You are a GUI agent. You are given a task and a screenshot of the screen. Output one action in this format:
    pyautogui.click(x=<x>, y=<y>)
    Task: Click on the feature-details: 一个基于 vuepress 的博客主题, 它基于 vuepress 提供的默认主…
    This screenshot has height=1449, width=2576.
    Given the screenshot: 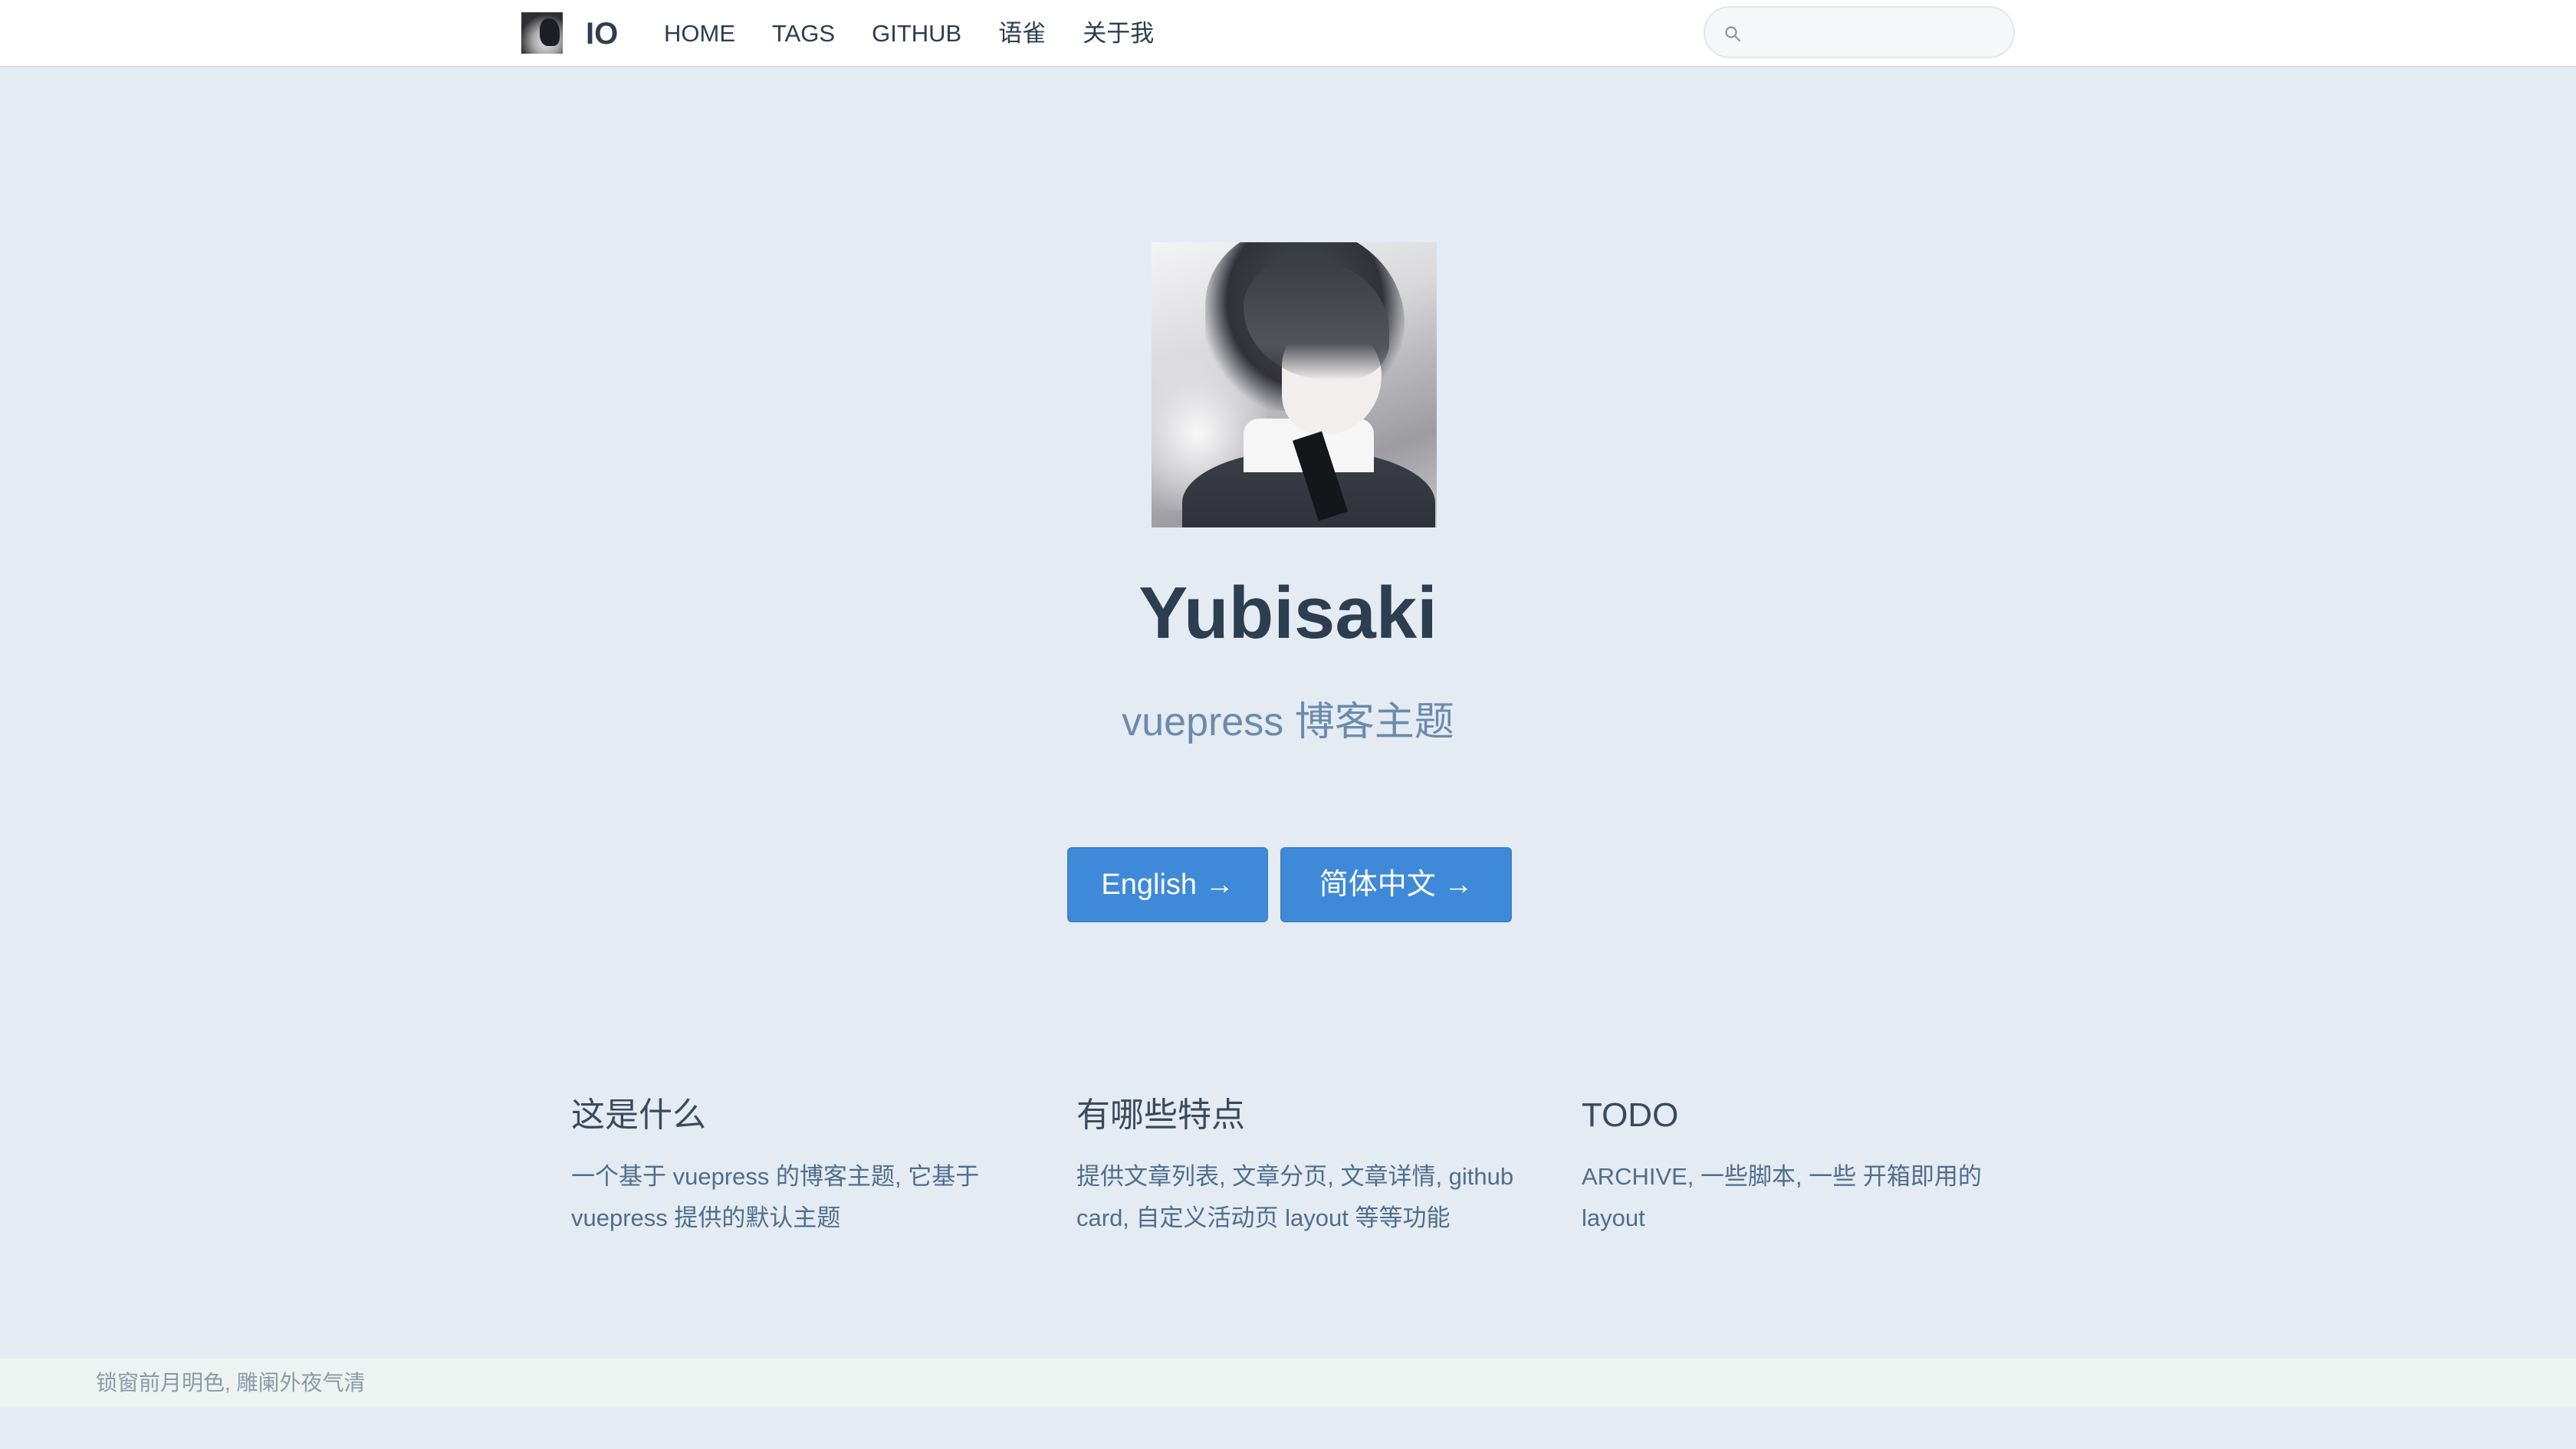 What is the action you would take?
    pyautogui.click(x=775, y=1197)
    